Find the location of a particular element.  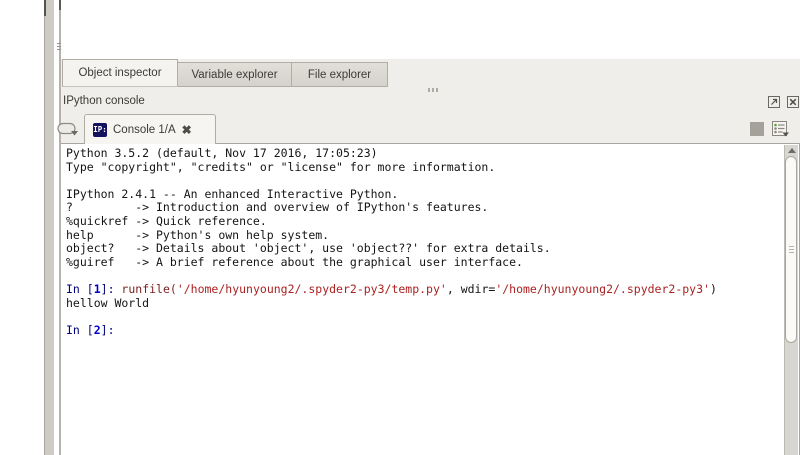

tab-variable-explorer-label: Variable explorer is located at coordinates (234, 74).